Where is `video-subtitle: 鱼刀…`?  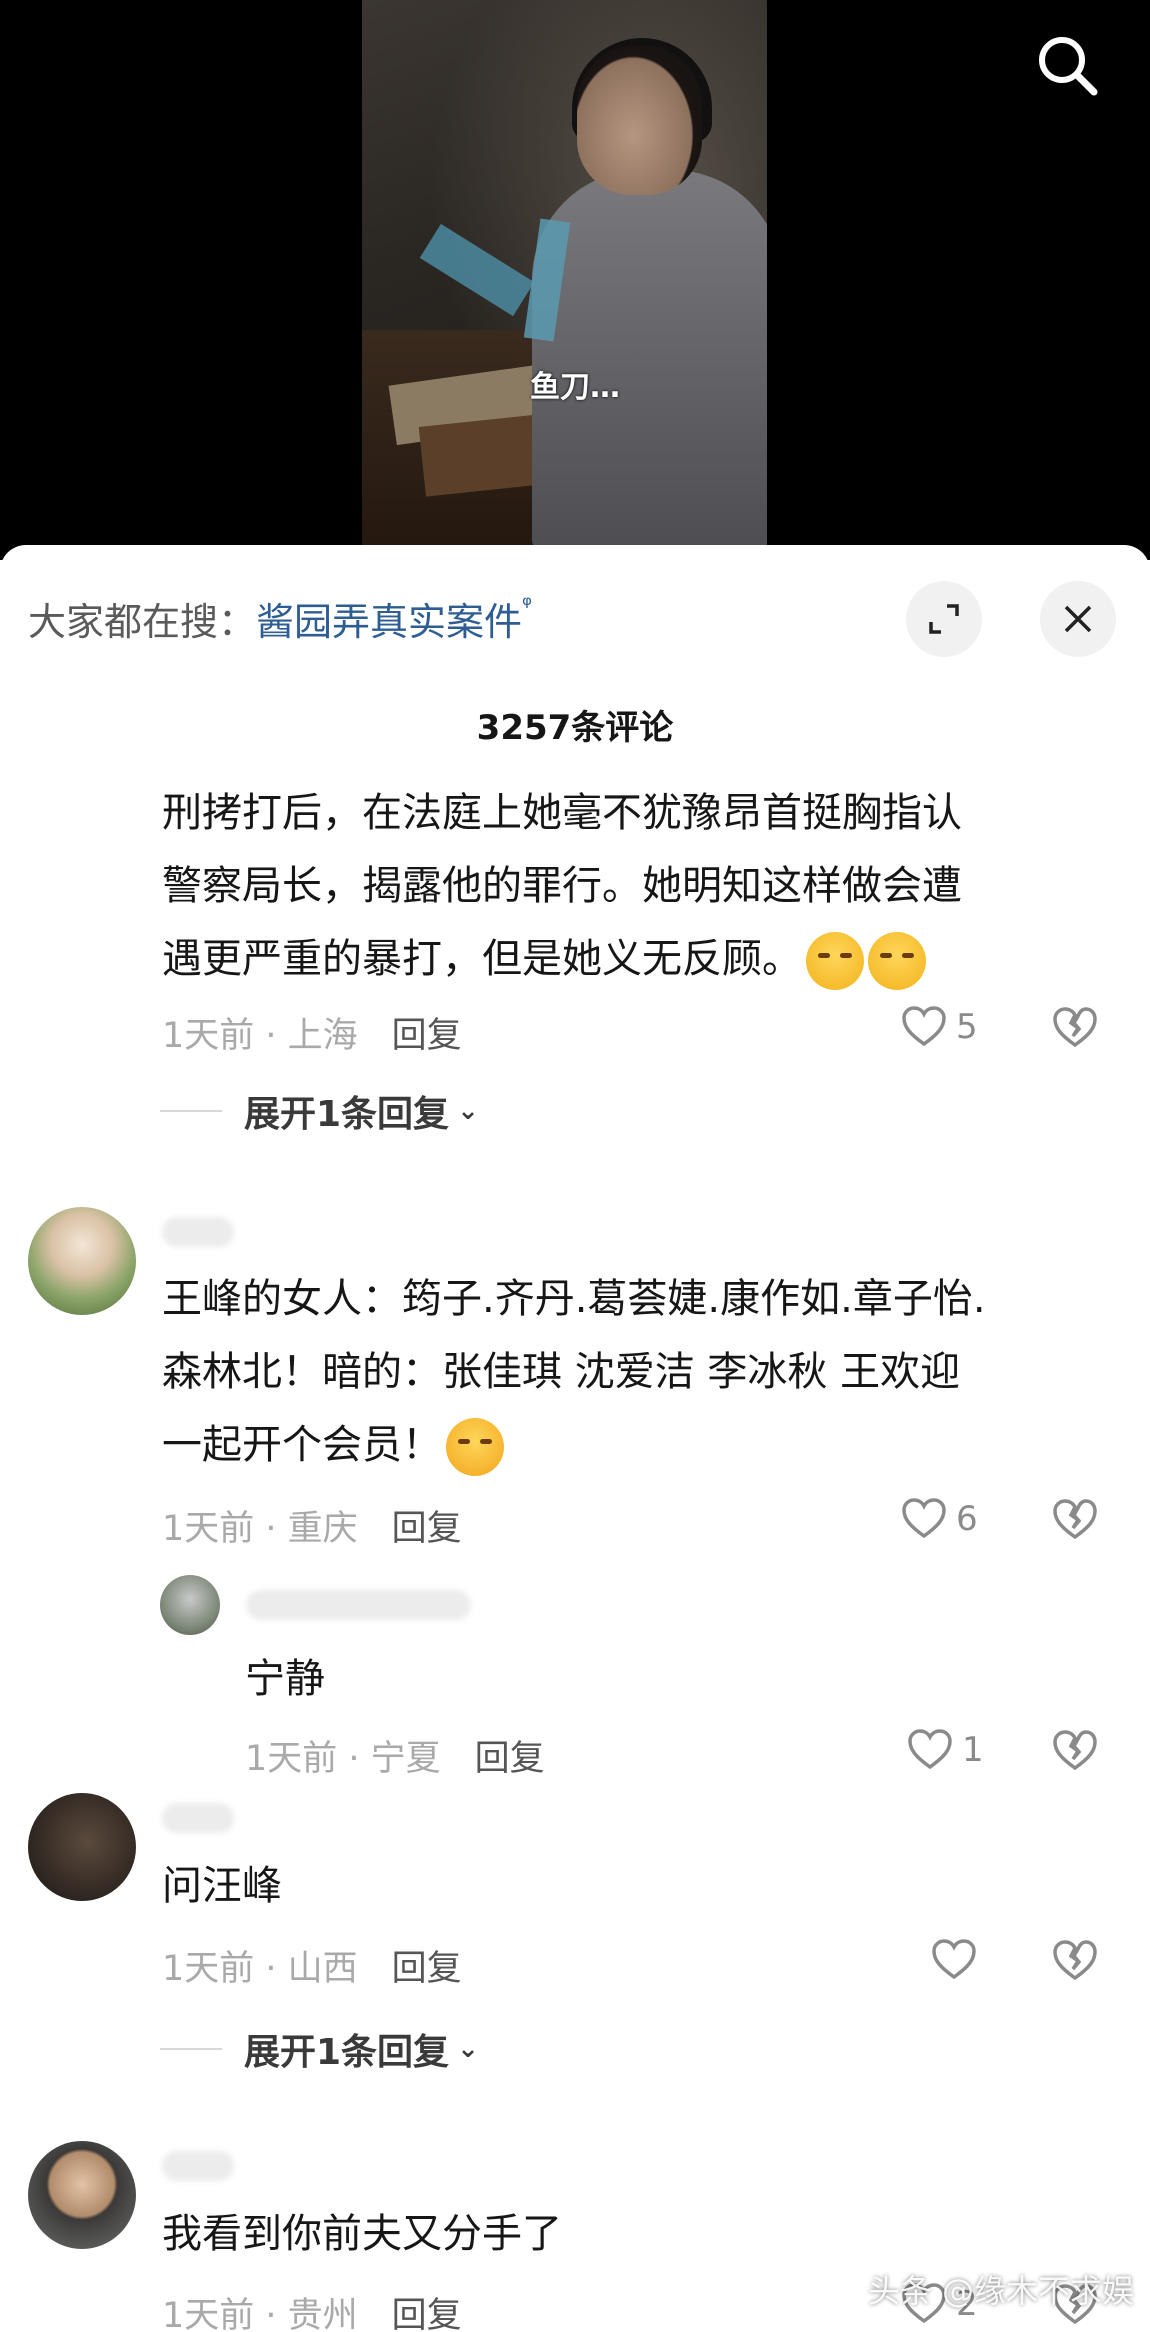 video-subtitle: 鱼刀… is located at coordinates (575, 387).